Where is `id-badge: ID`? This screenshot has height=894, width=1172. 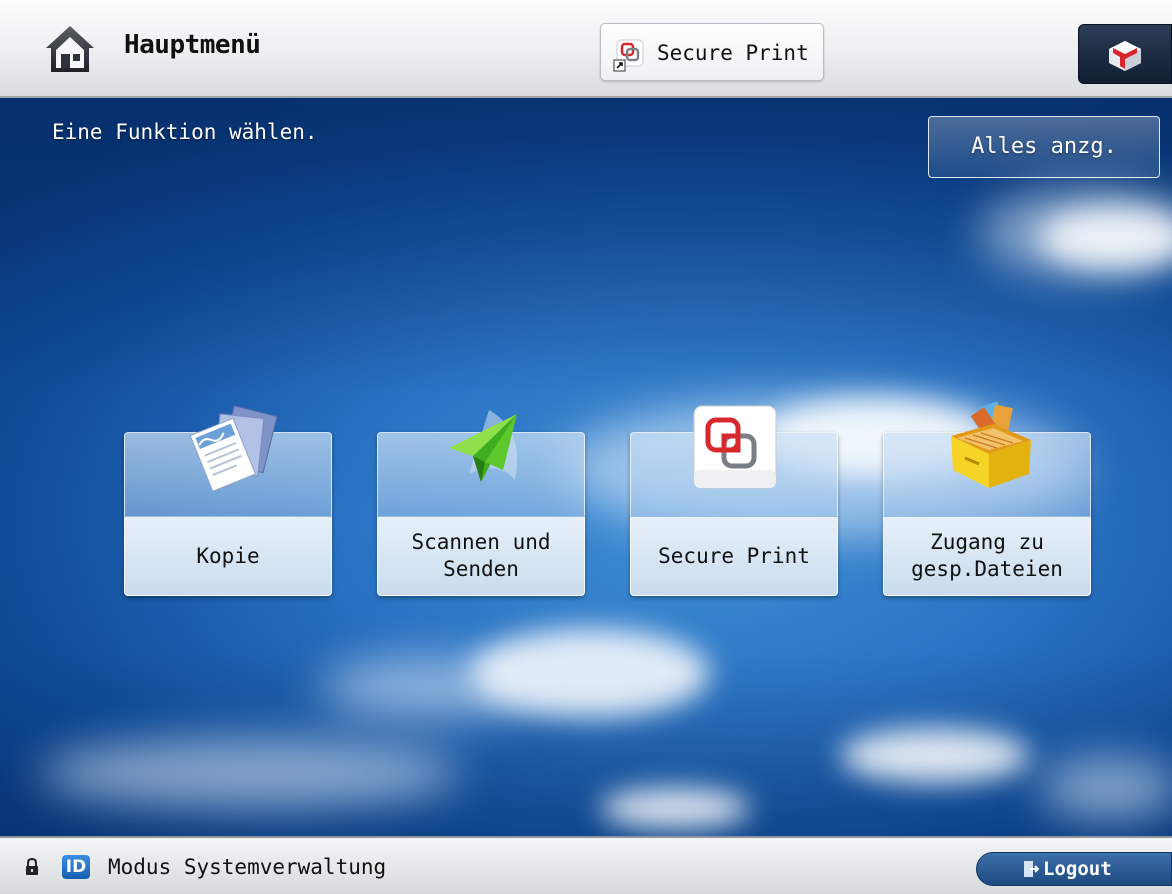 id-badge: ID is located at coordinates (76, 867).